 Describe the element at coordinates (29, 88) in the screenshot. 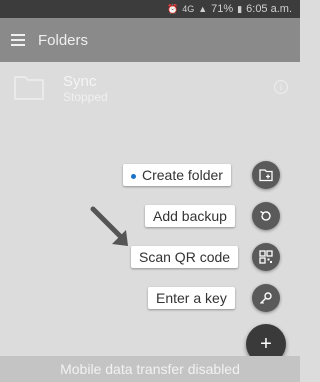

I see `folder-icon` at that location.